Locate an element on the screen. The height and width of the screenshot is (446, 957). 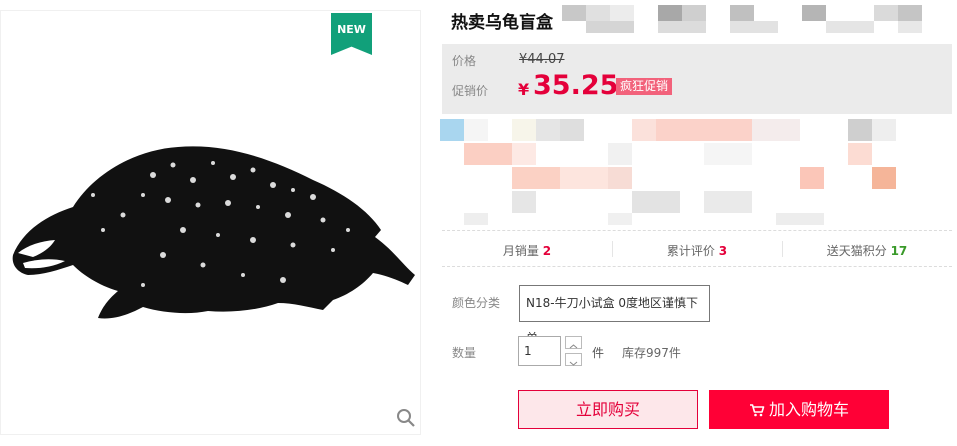
stats-bar: 月销量 2 累计评价 3 送天猫积分 17 is located at coordinates (697, 249).